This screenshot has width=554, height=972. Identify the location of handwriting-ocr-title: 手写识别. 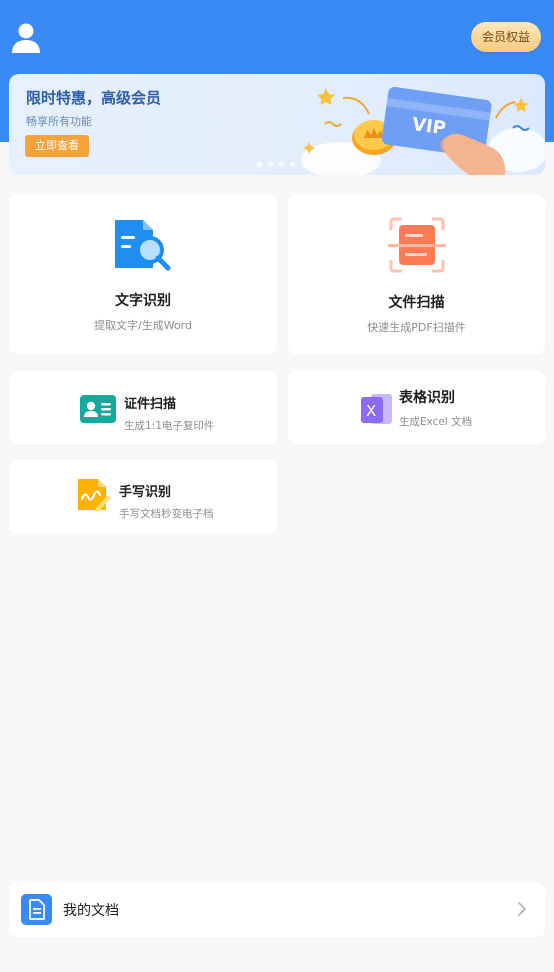
(145, 492).